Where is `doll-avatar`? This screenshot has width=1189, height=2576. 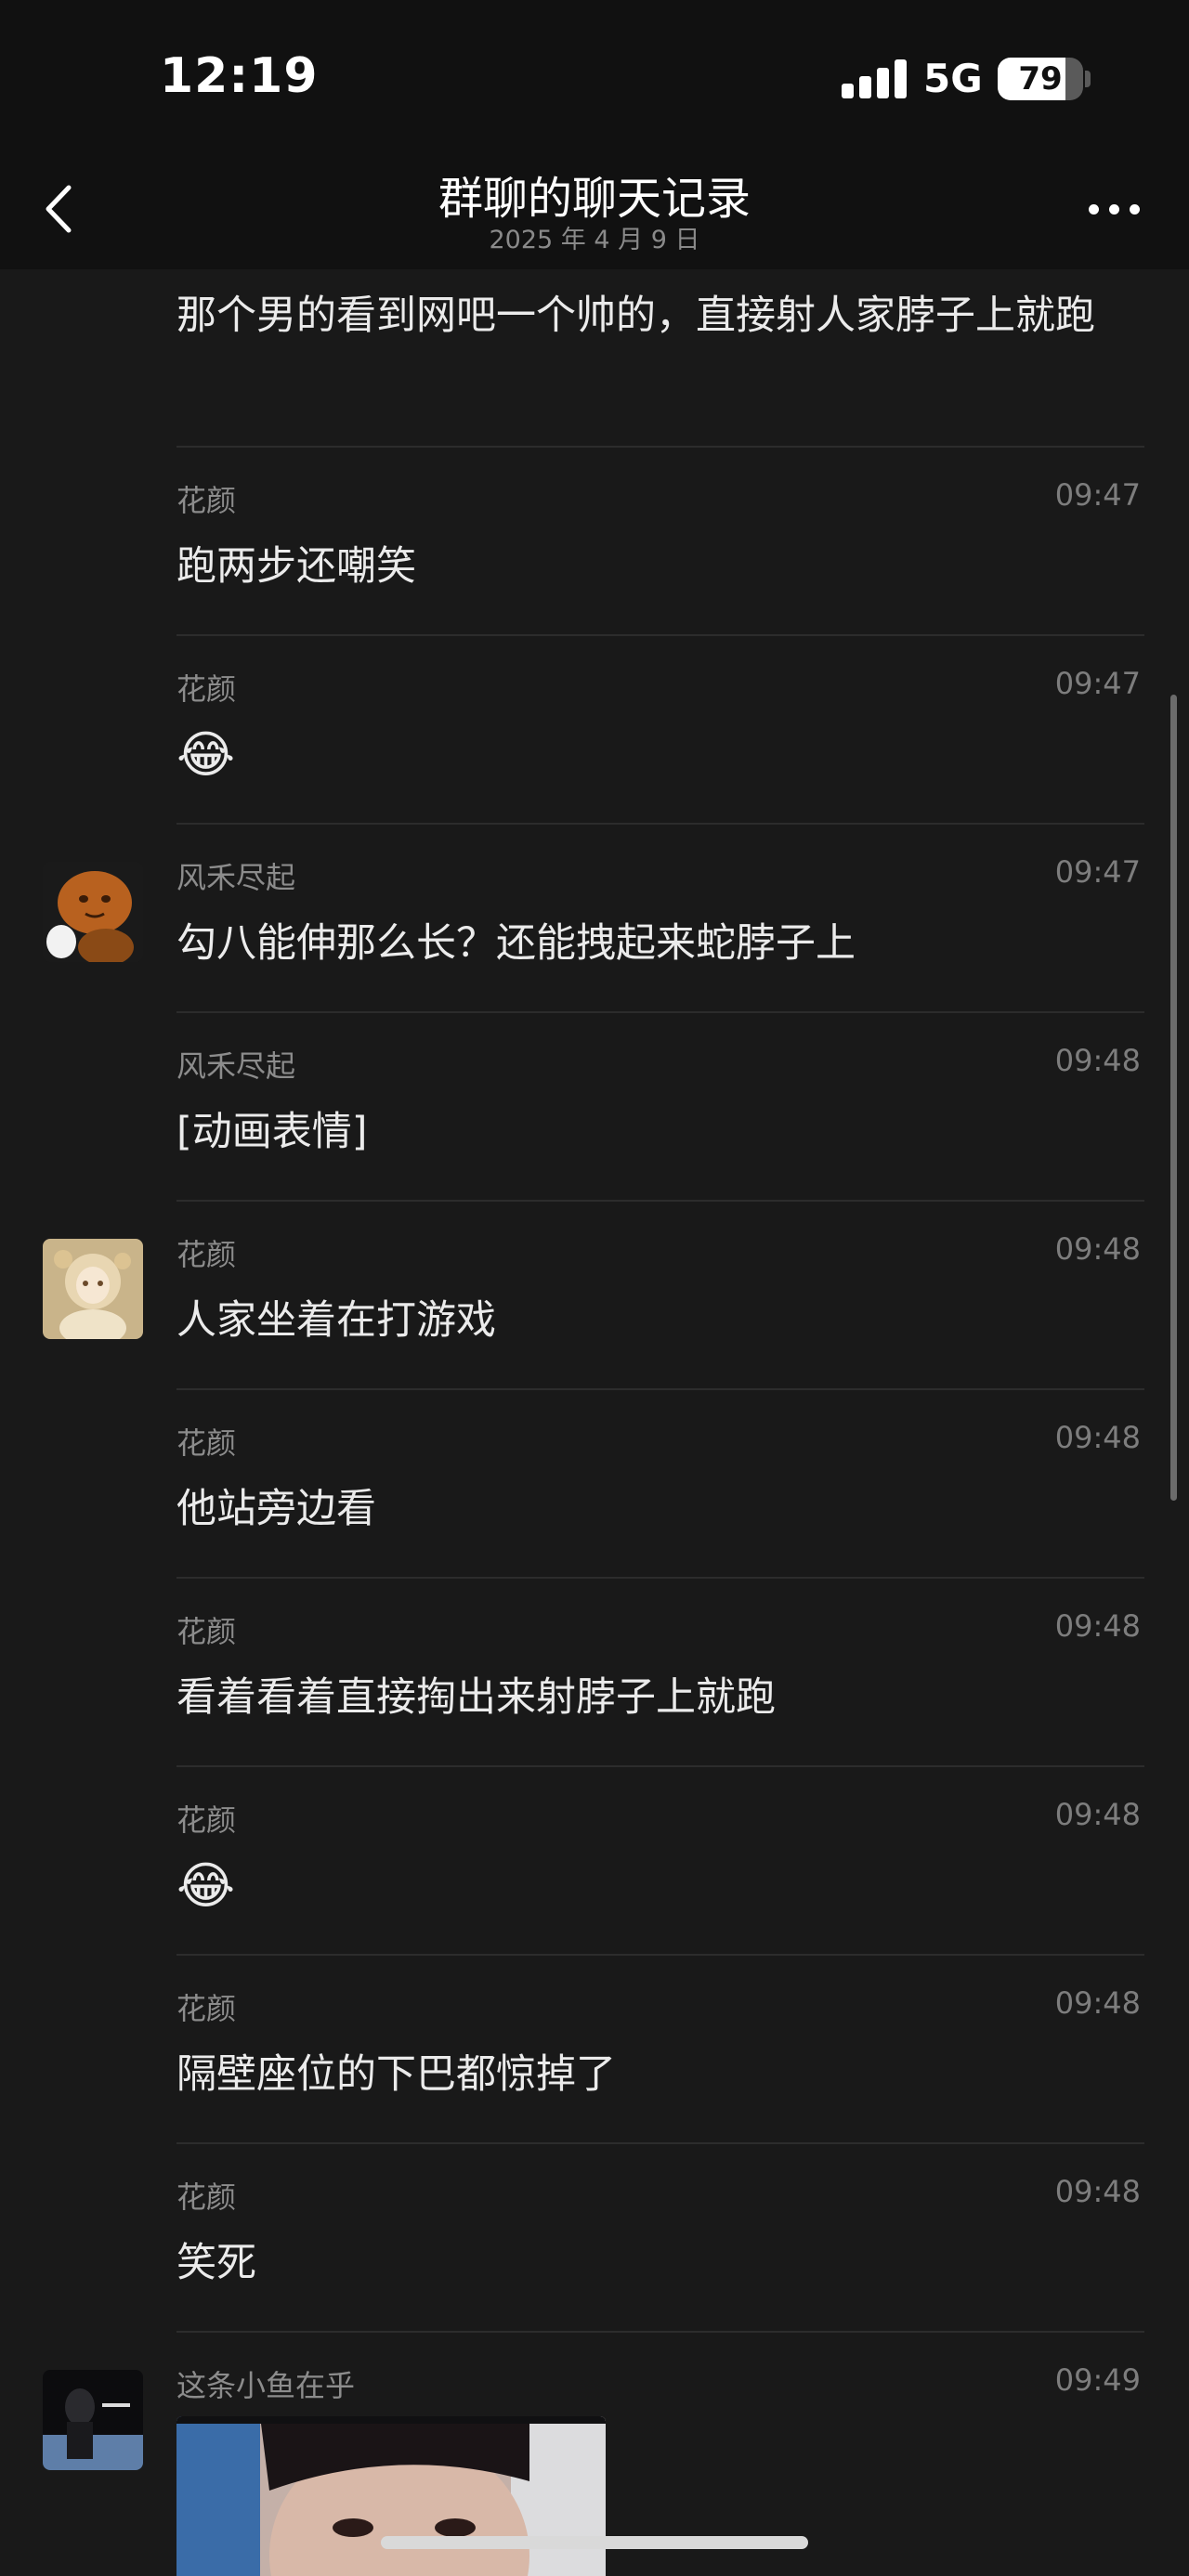 doll-avatar is located at coordinates (93, 1289).